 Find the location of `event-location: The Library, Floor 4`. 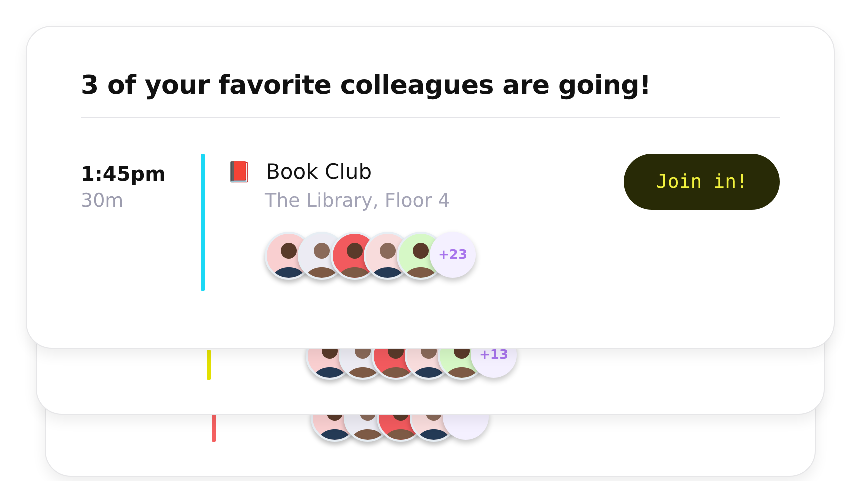

event-location: The Library, Floor 4 is located at coordinates (358, 201).